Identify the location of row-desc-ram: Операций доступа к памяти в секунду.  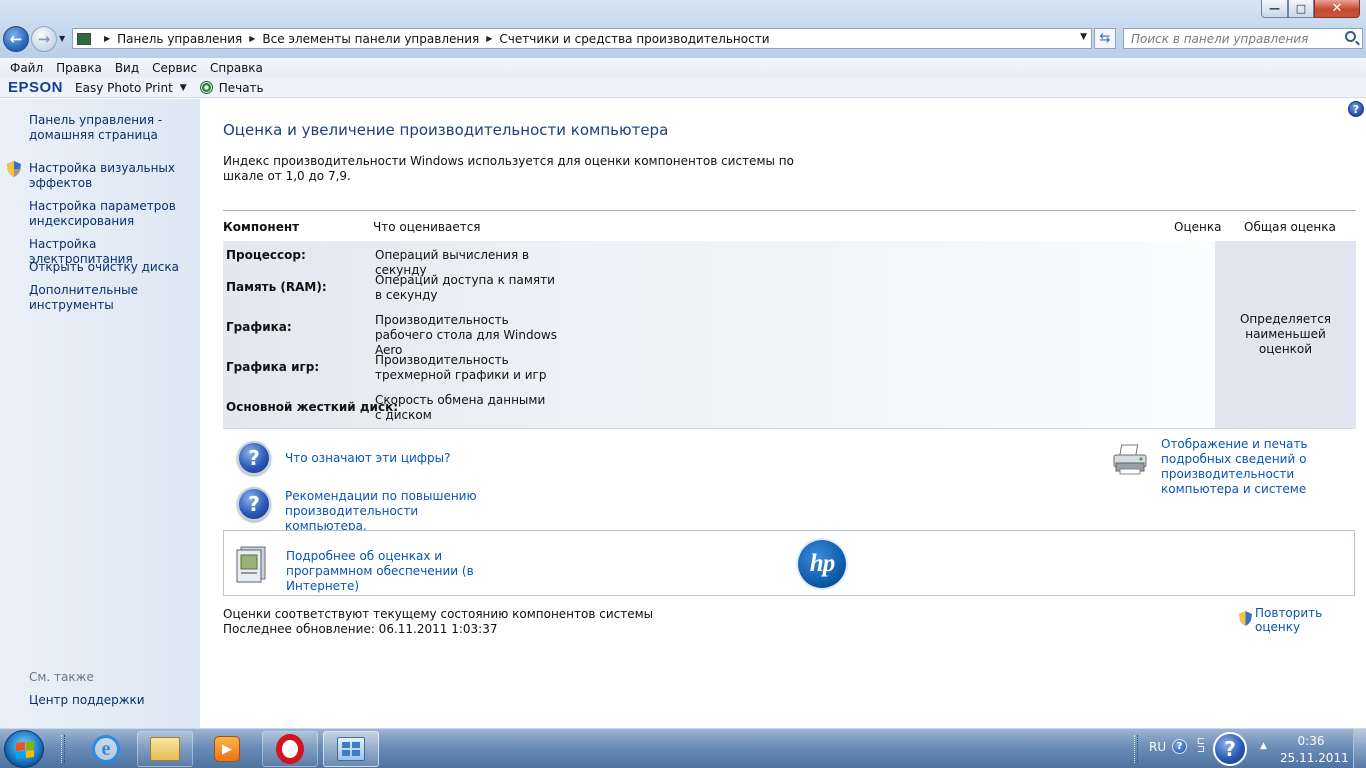
(465, 287).